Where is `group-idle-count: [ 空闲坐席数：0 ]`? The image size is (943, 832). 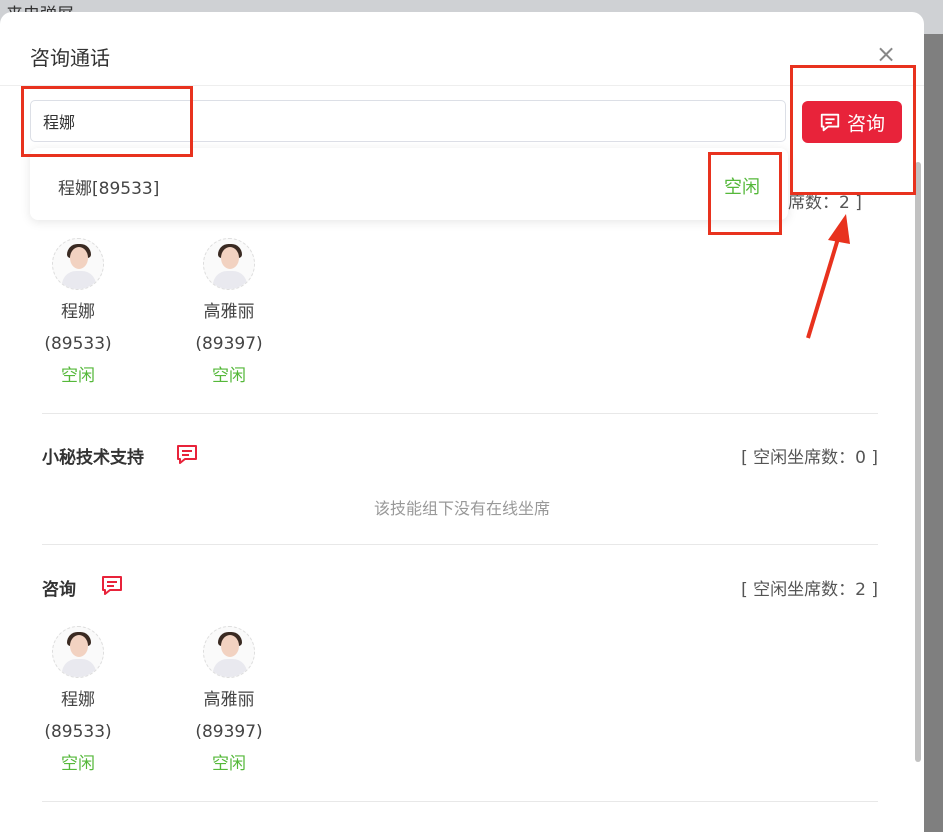 group-idle-count: [ 空闲坐席数：0 ] is located at coordinates (809, 458).